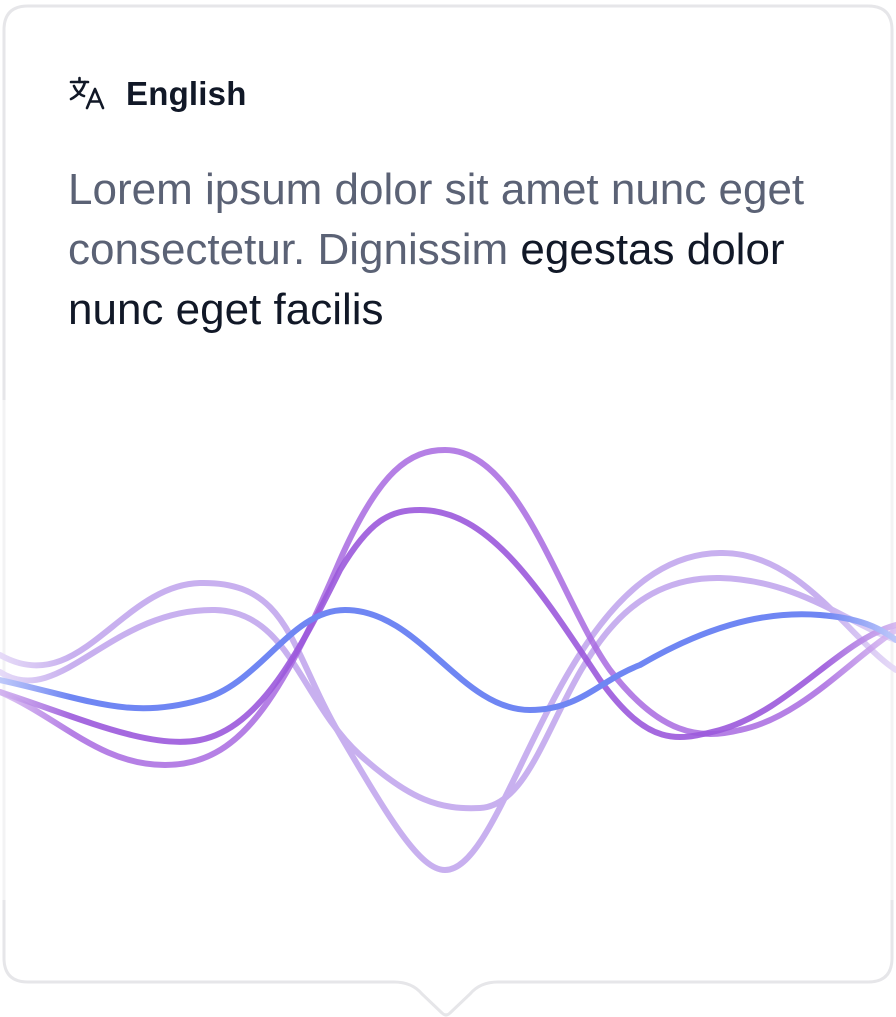  What do you see at coordinates (186, 93) in the screenshot?
I see `language-label: English` at bounding box center [186, 93].